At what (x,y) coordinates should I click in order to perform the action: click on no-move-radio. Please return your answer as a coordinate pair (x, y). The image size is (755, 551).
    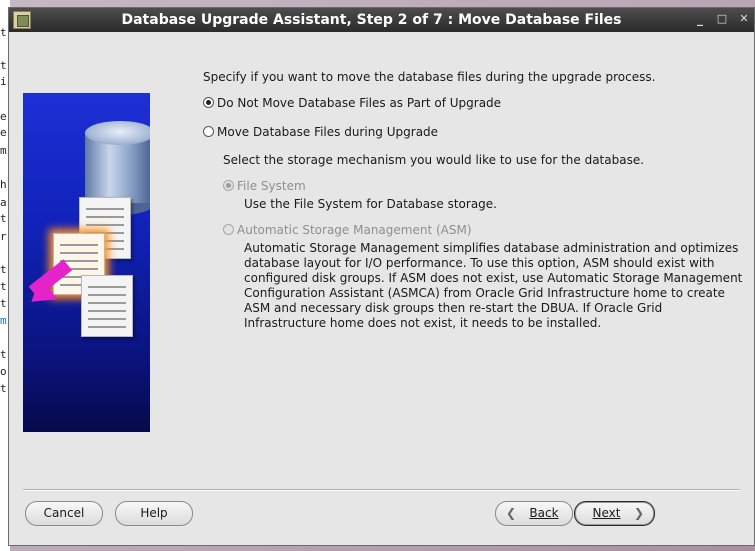
    Looking at the image, I should click on (208, 102).